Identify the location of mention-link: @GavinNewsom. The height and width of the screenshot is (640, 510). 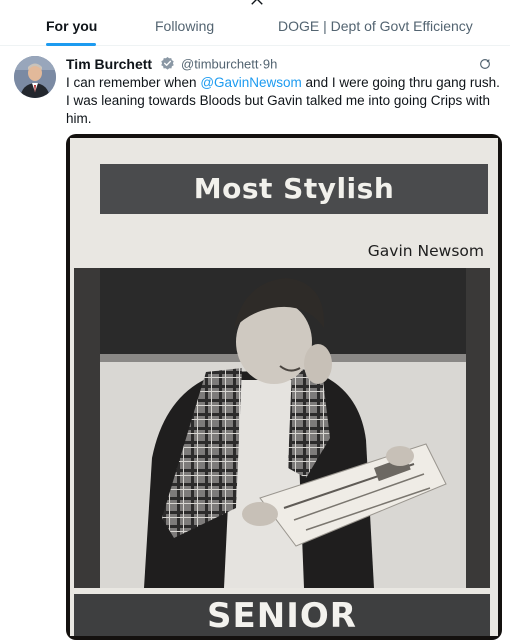
(250, 82).